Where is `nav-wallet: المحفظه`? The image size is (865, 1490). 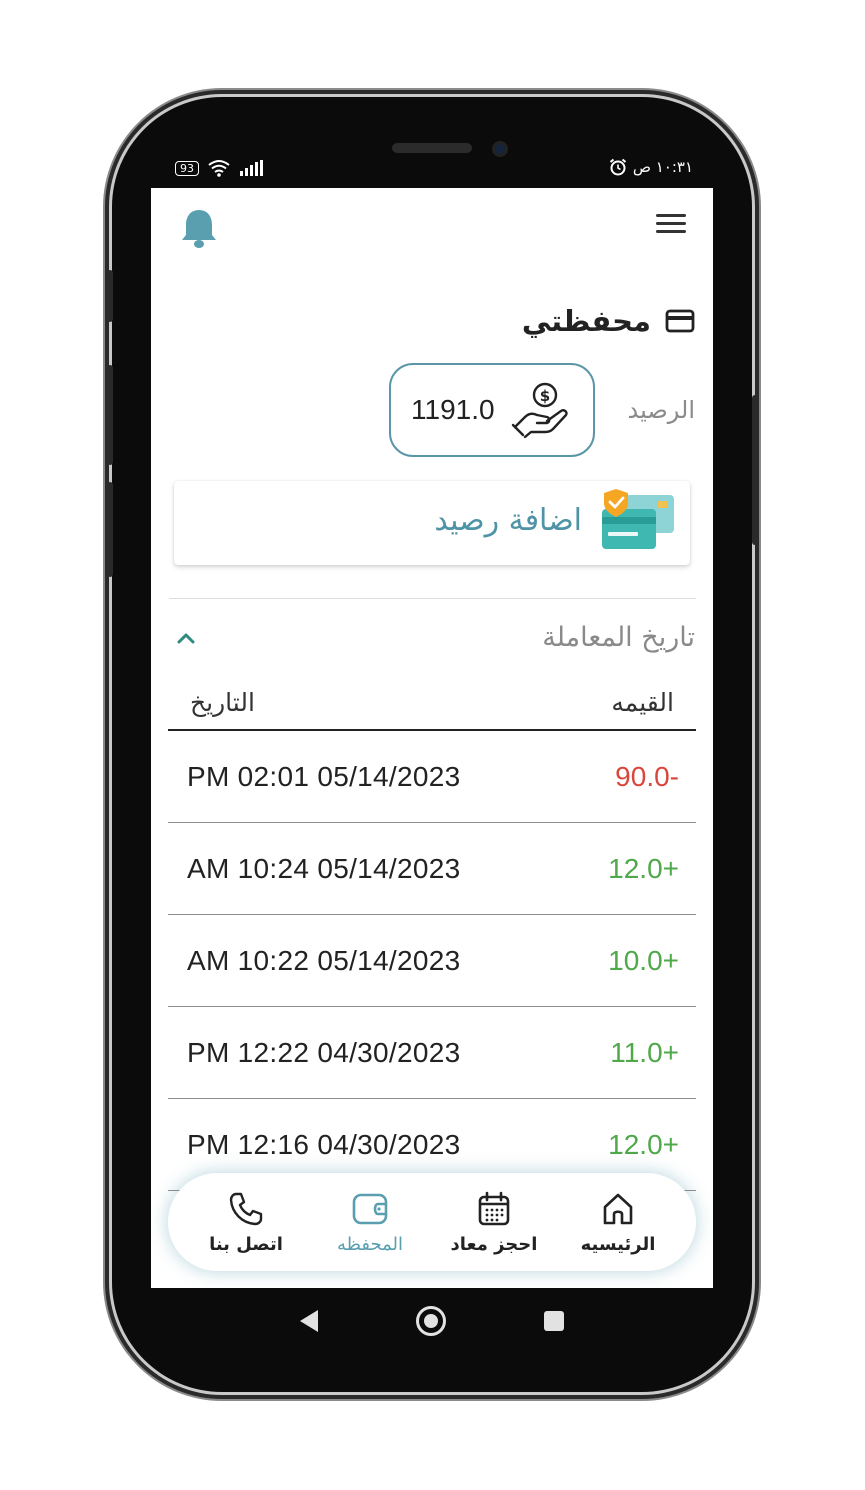 nav-wallet: المحفظه is located at coordinates (370, 1222).